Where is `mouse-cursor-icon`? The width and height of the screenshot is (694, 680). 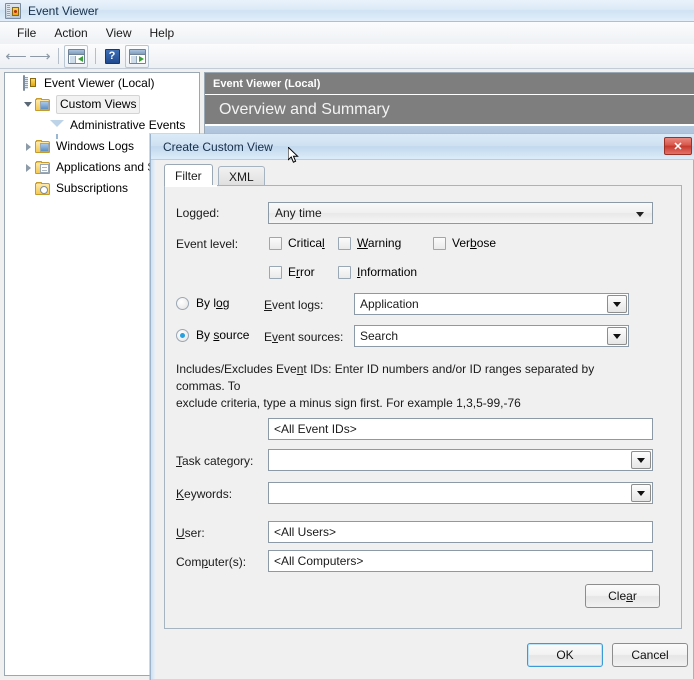 mouse-cursor-icon is located at coordinates (293, 155).